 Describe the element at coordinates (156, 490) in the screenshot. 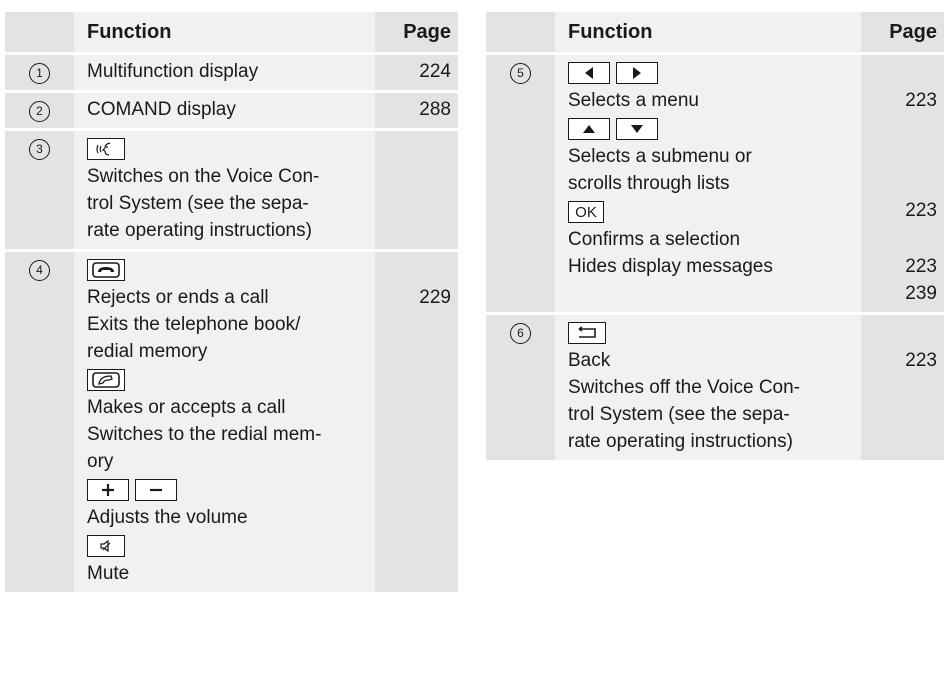

I see `volume-minus-button-icon` at that location.